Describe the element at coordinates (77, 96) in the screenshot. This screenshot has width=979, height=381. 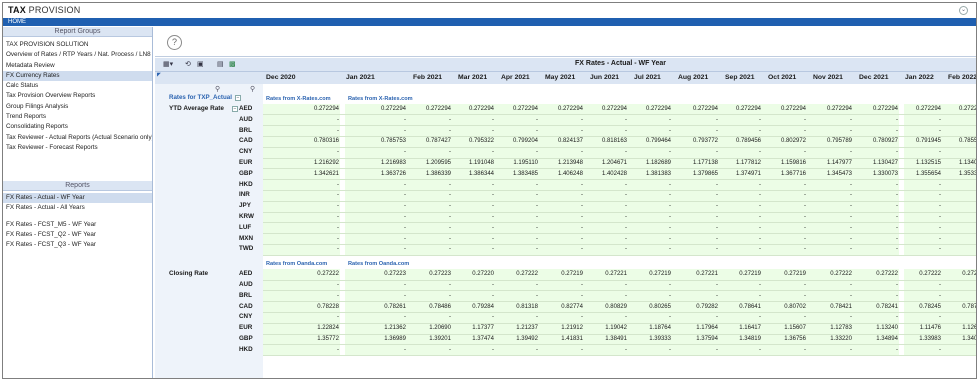
I see `report-group-item: Tax Provision Overview Reports` at that location.